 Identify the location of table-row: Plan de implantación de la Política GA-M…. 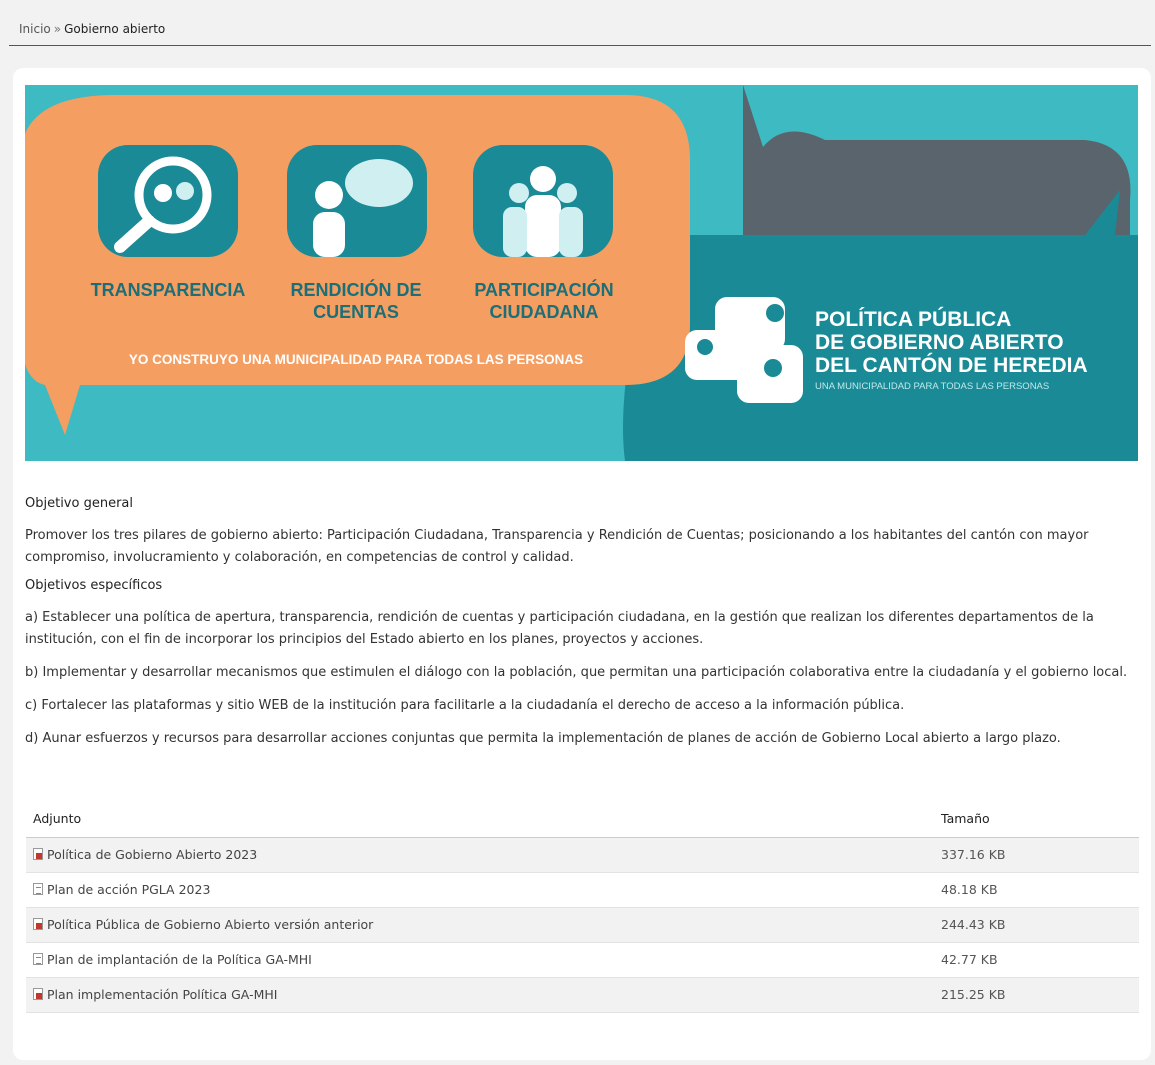
(582, 960).